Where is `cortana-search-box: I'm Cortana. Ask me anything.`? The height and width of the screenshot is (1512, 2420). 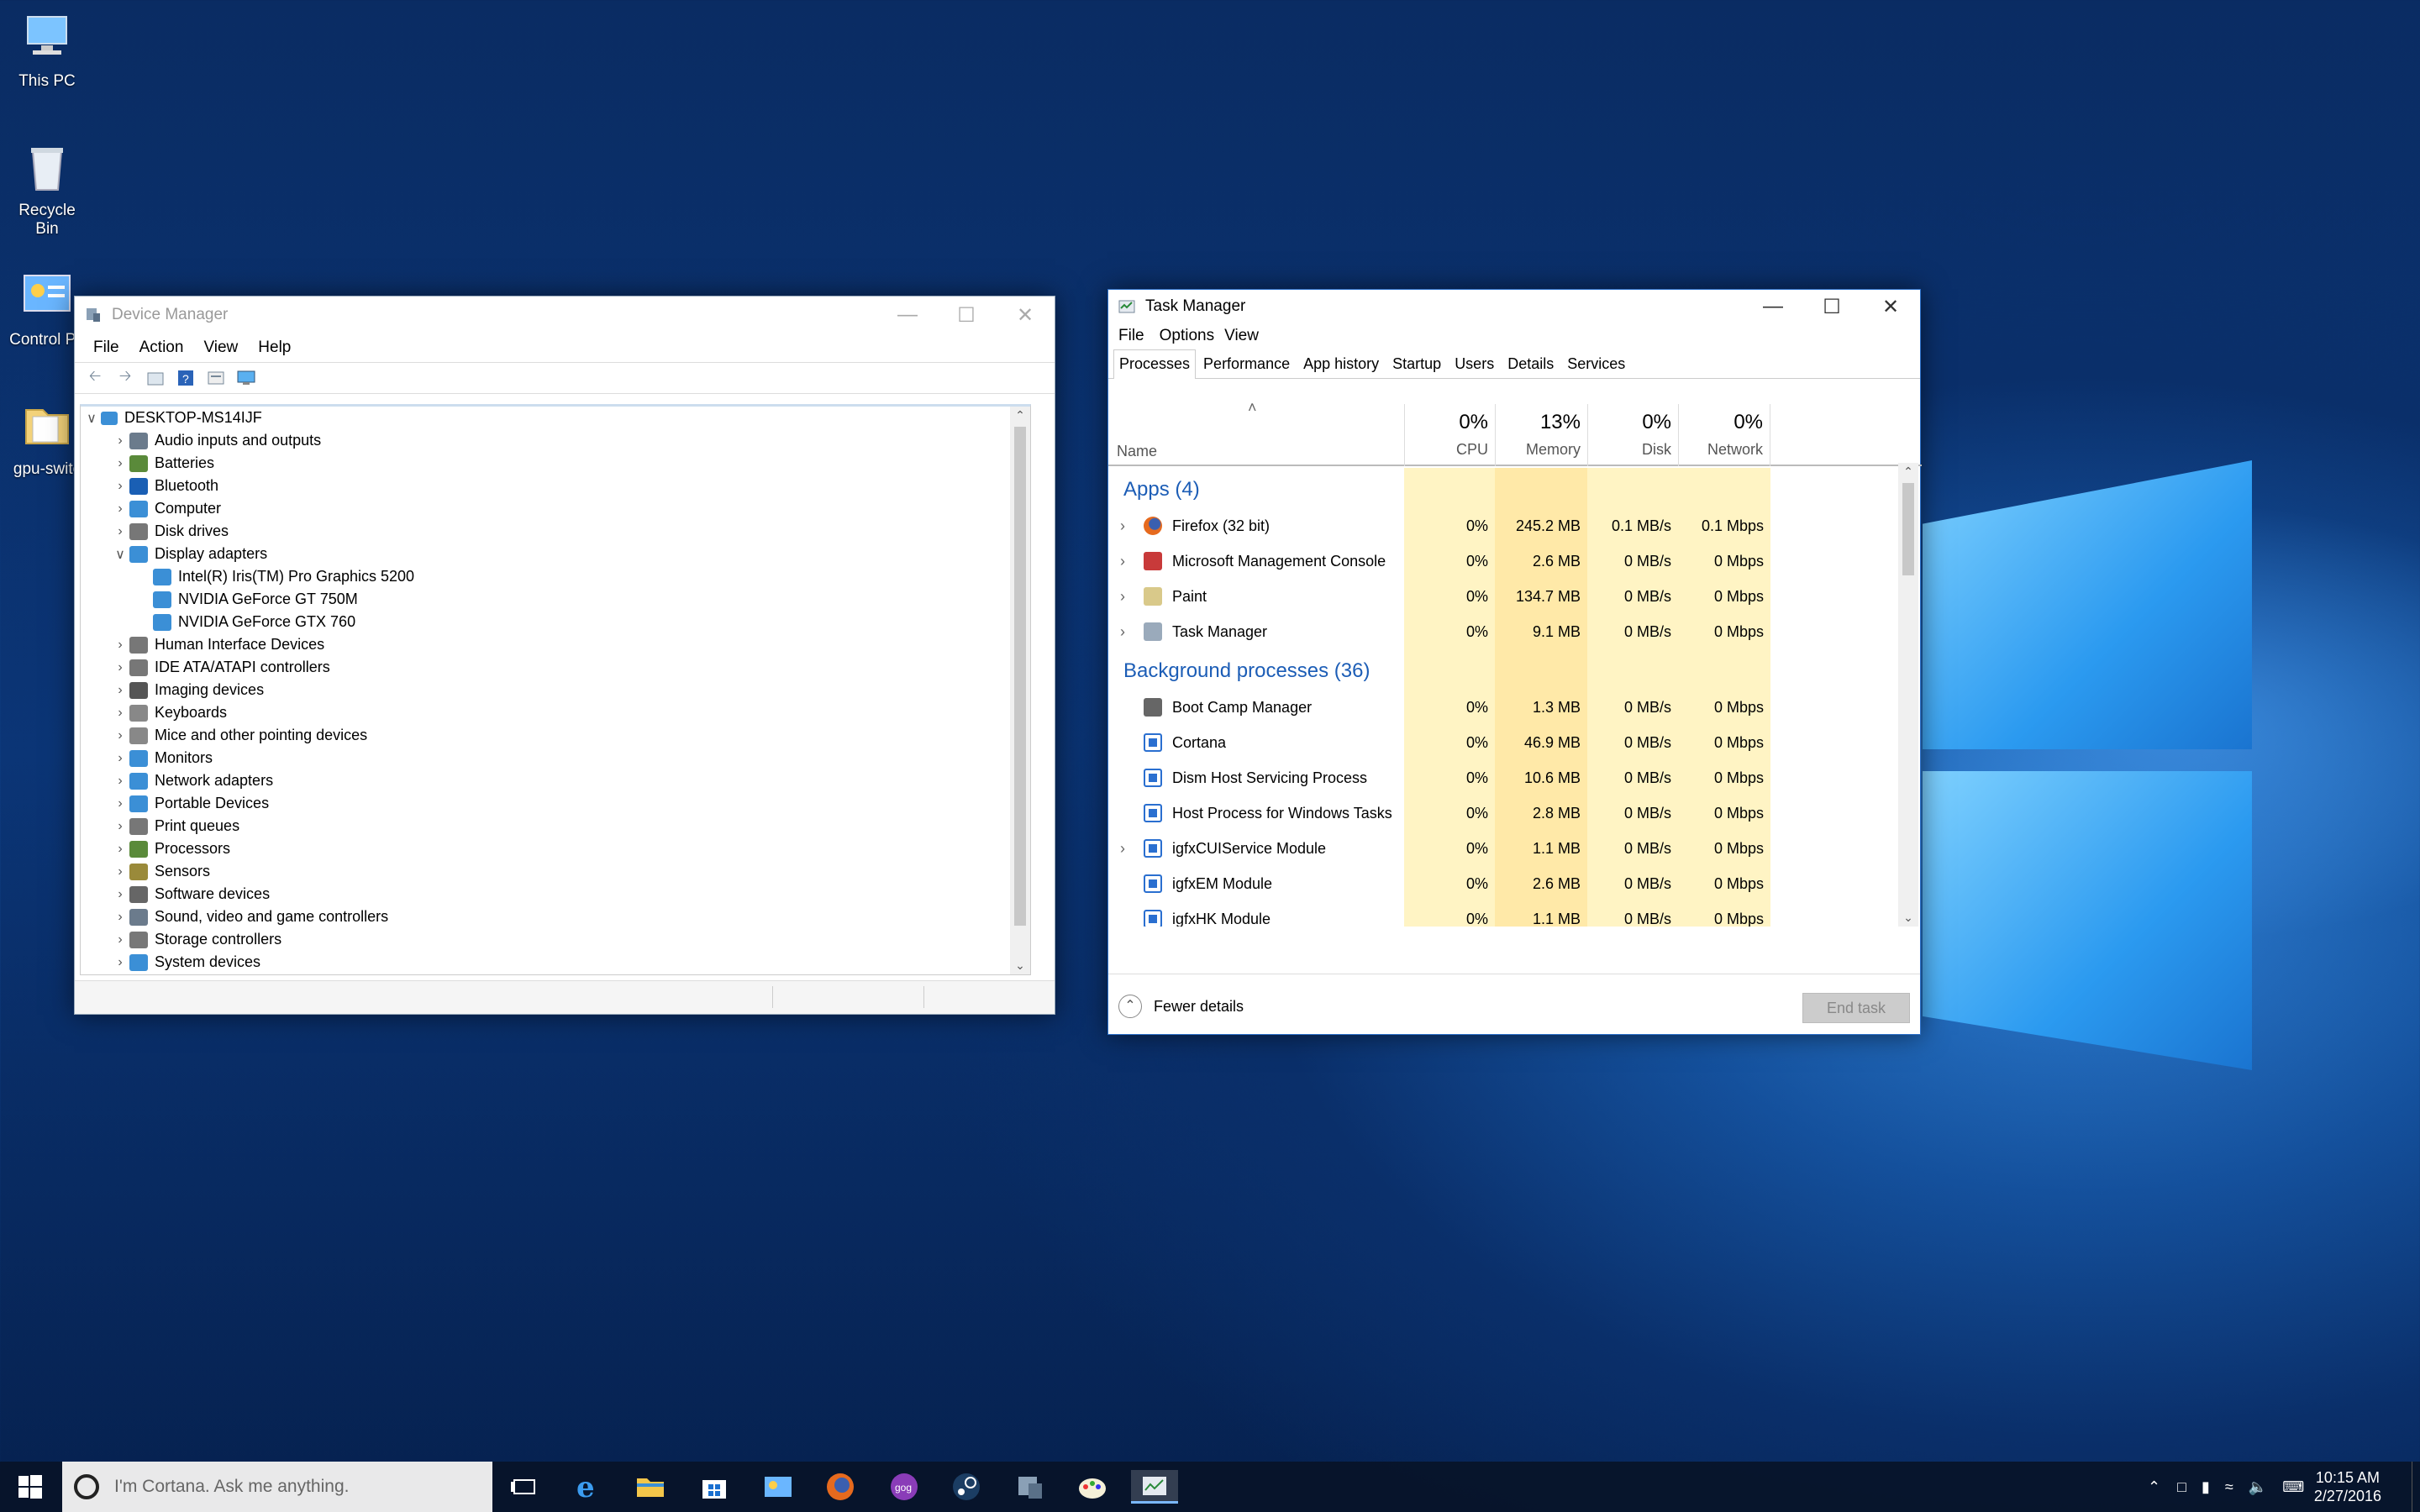 cortana-search-box: I'm Cortana. Ask me anything. is located at coordinates (277, 1487).